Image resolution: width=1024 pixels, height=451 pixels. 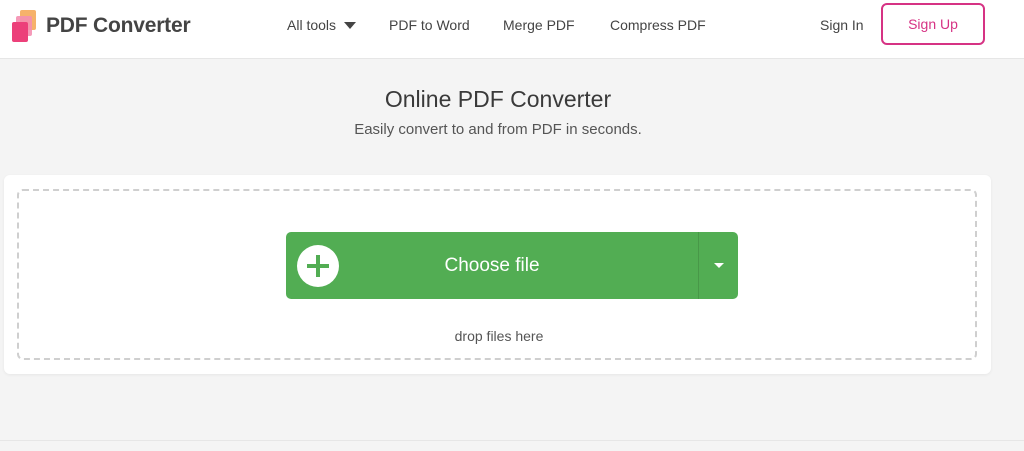 What do you see at coordinates (498, 99) in the screenshot?
I see `page-title: Online PDF Converter` at bounding box center [498, 99].